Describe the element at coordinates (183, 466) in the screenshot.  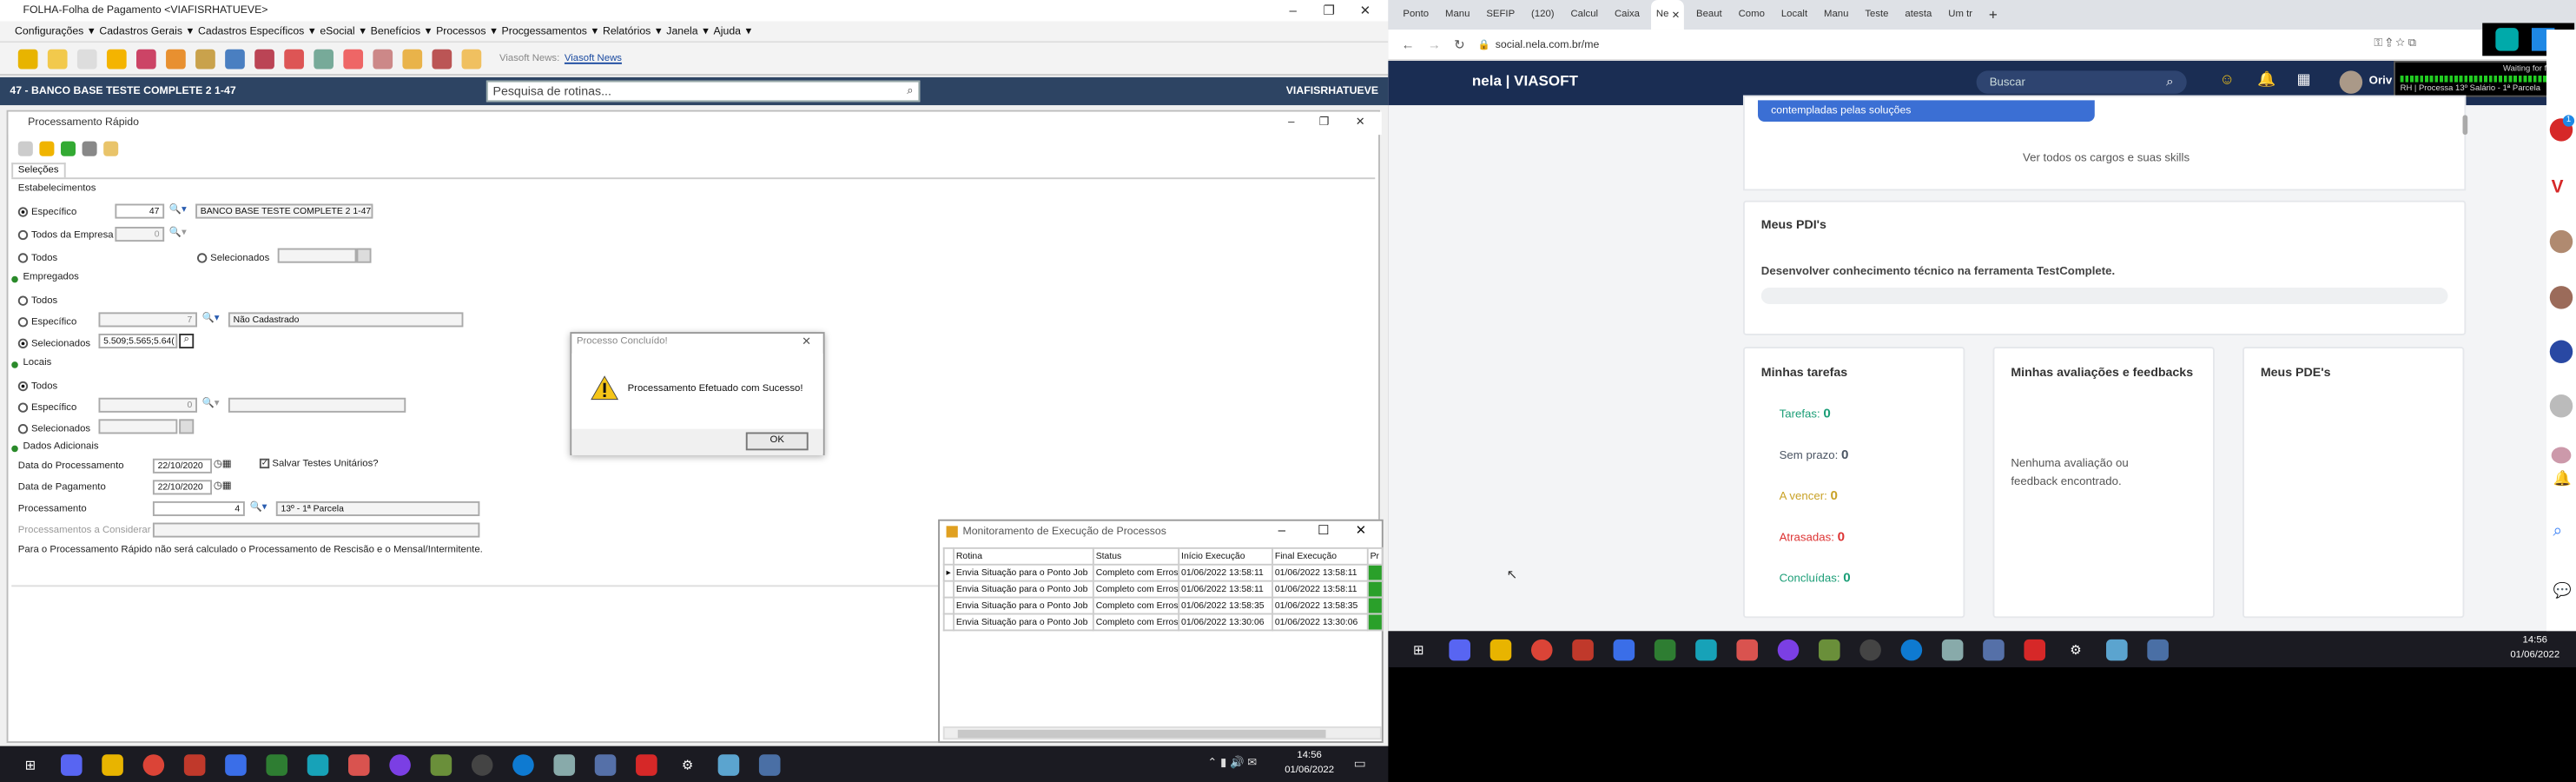
I see `data-proc-field: 22/10/2020` at that location.